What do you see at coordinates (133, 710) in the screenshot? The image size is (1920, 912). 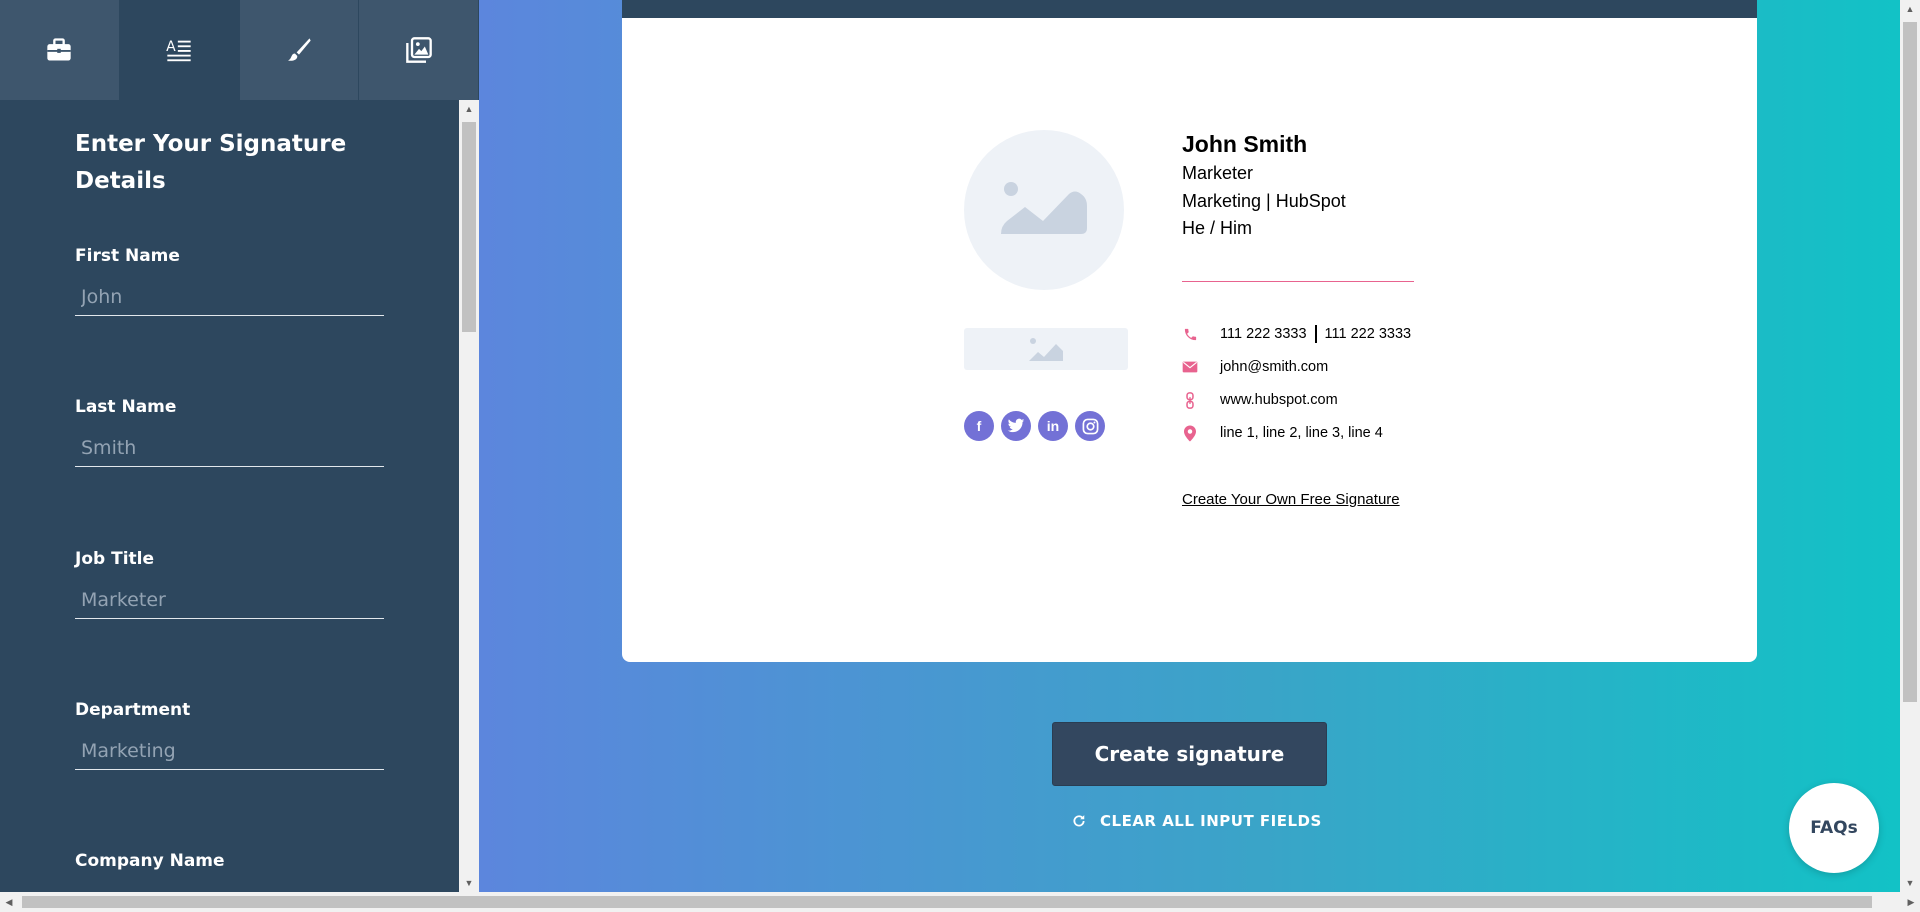 I see `department-label: Department` at bounding box center [133, 710].